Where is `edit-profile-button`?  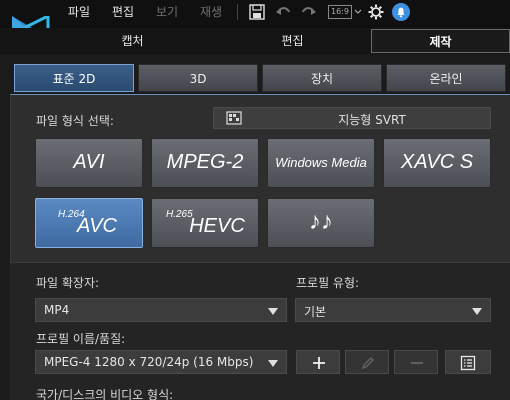 edit-profile-button is located at coordinates (367, 362).